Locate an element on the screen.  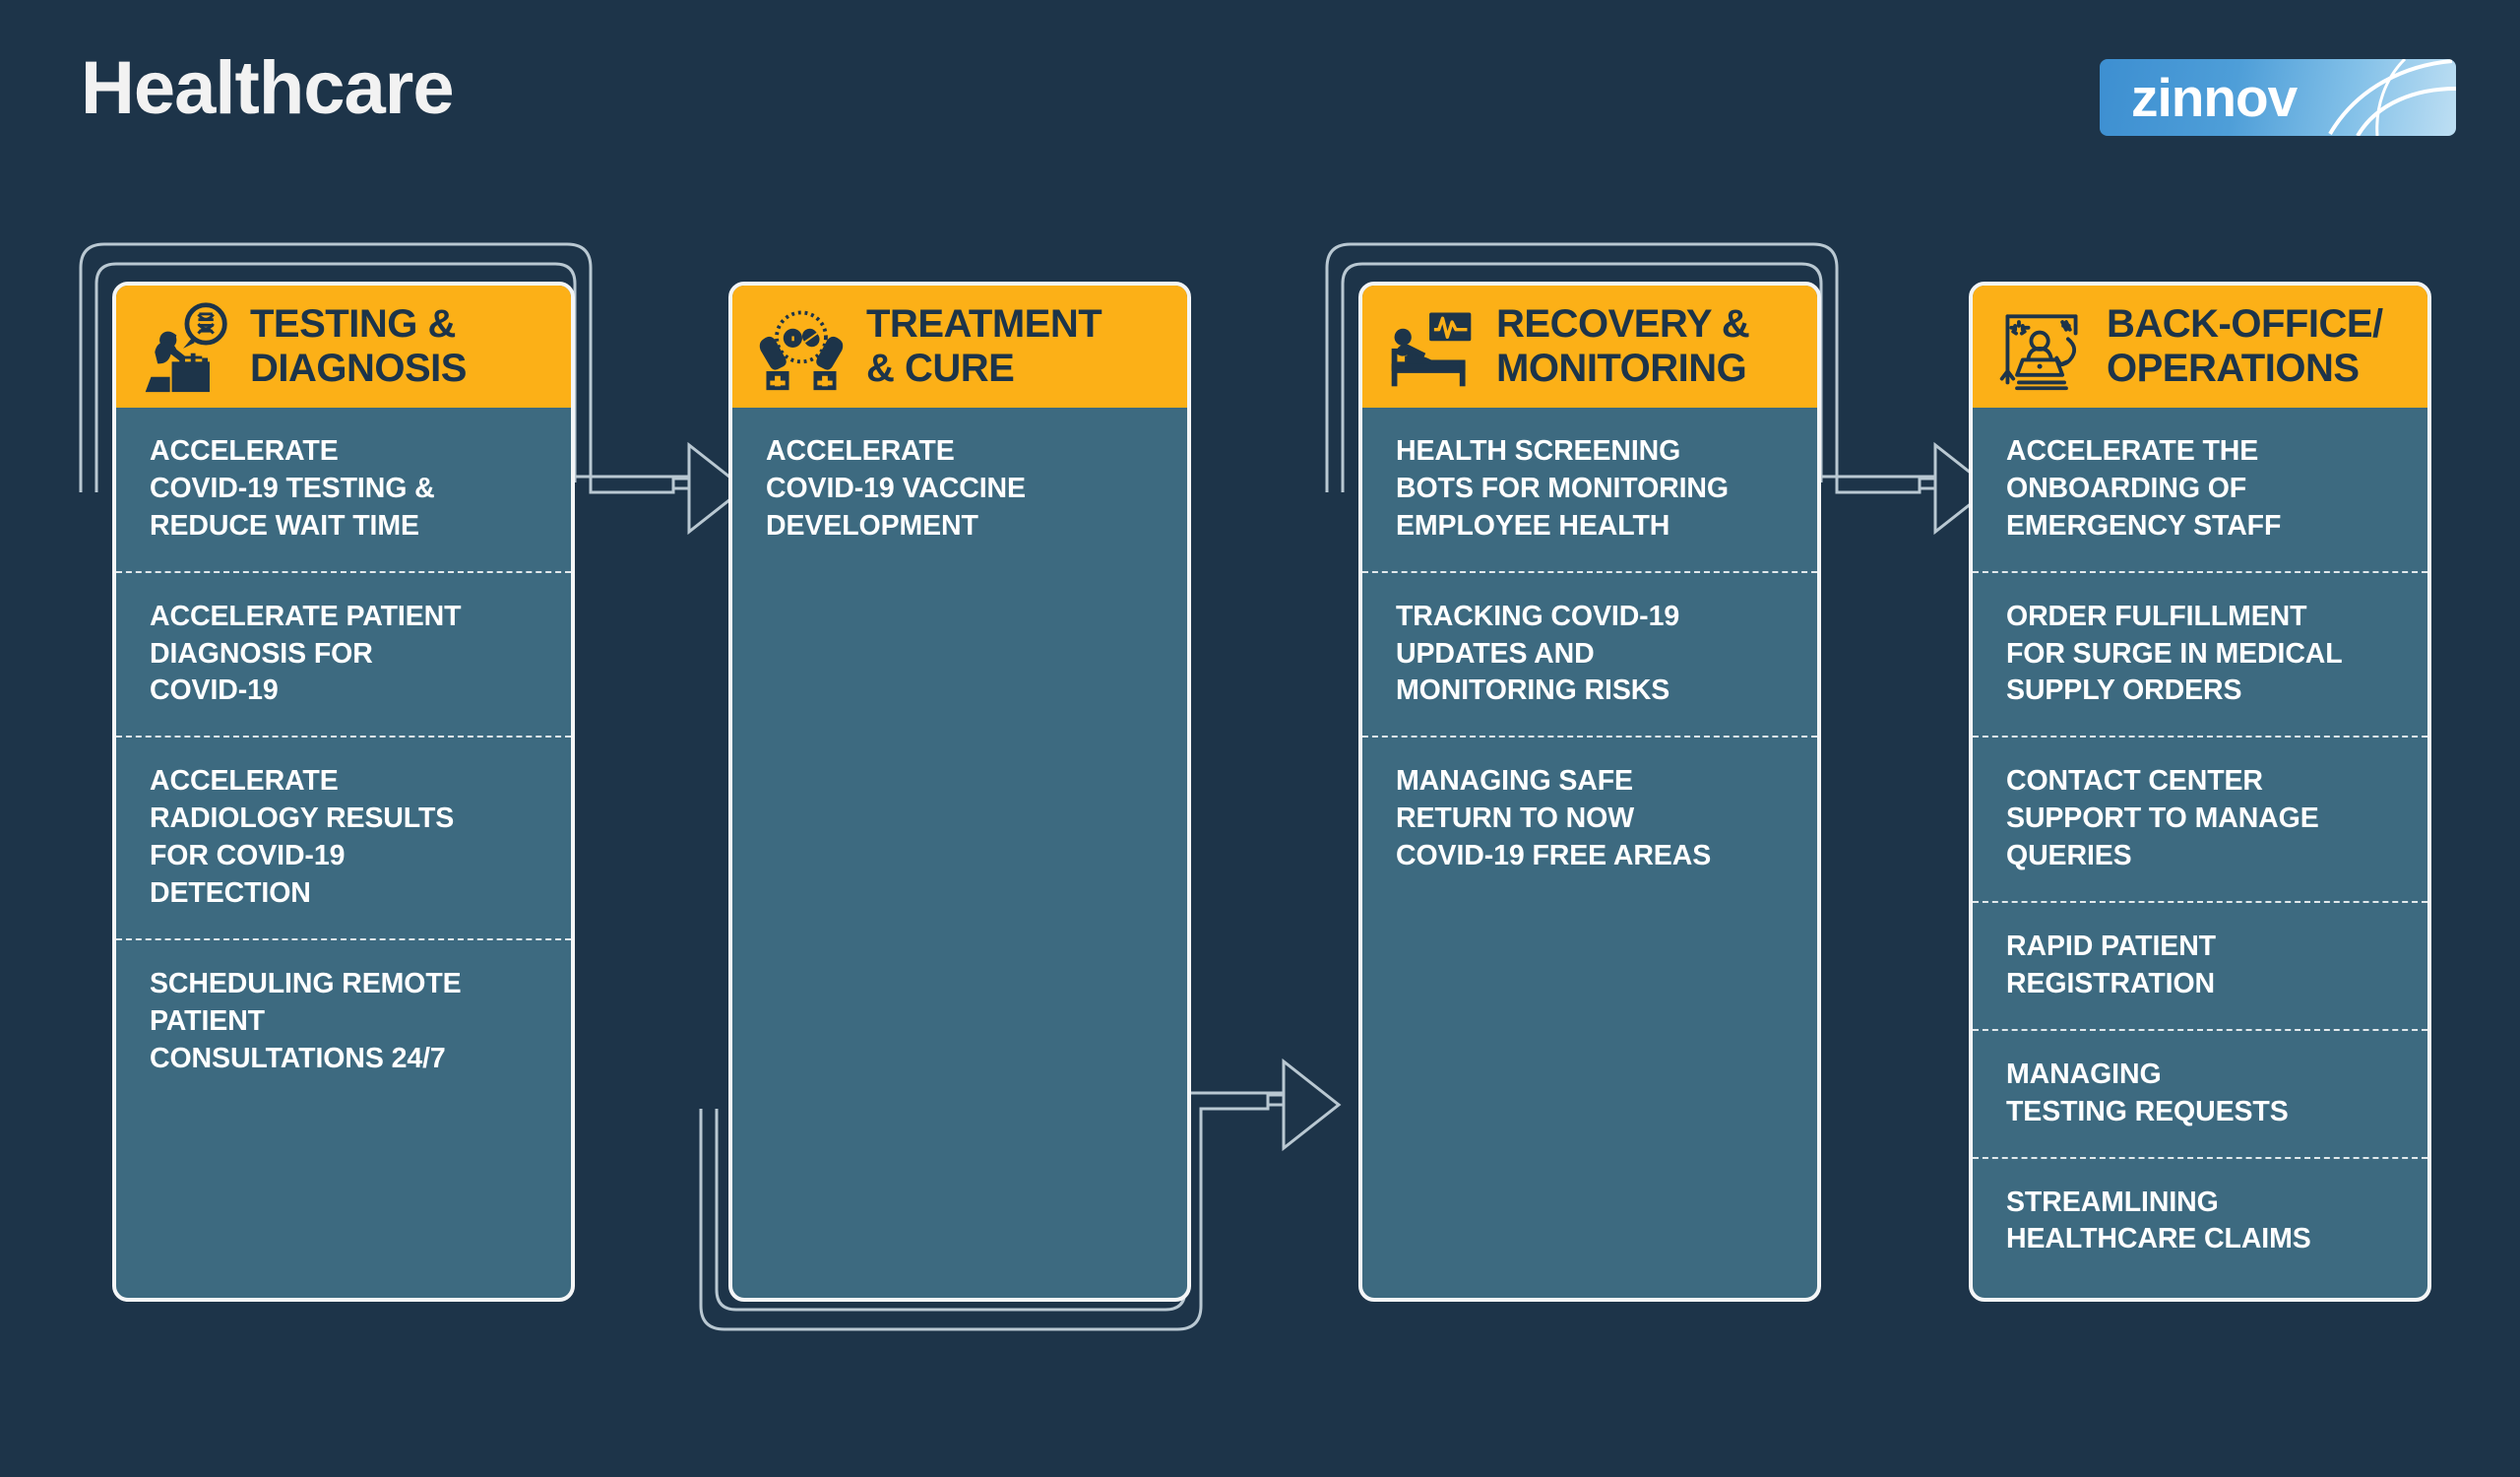
list-item: RAPID PATIENT REGISTRATION is located at coordinates (2200, 967).